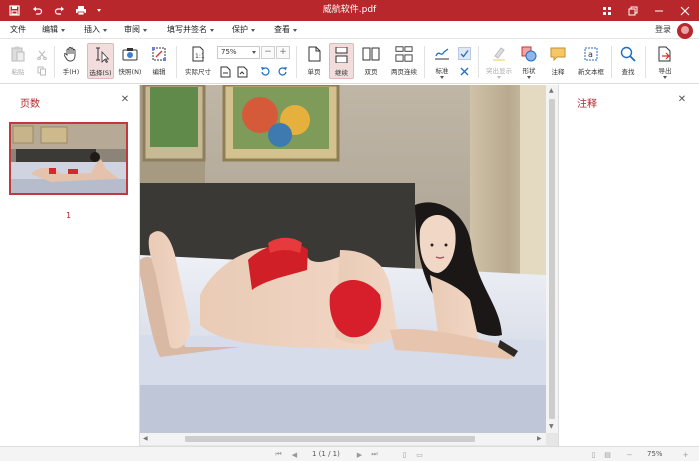 The height and width of the screenshot is (461, 699). I want to click on fit-page-status-icon: ▯, so click(404, 454).